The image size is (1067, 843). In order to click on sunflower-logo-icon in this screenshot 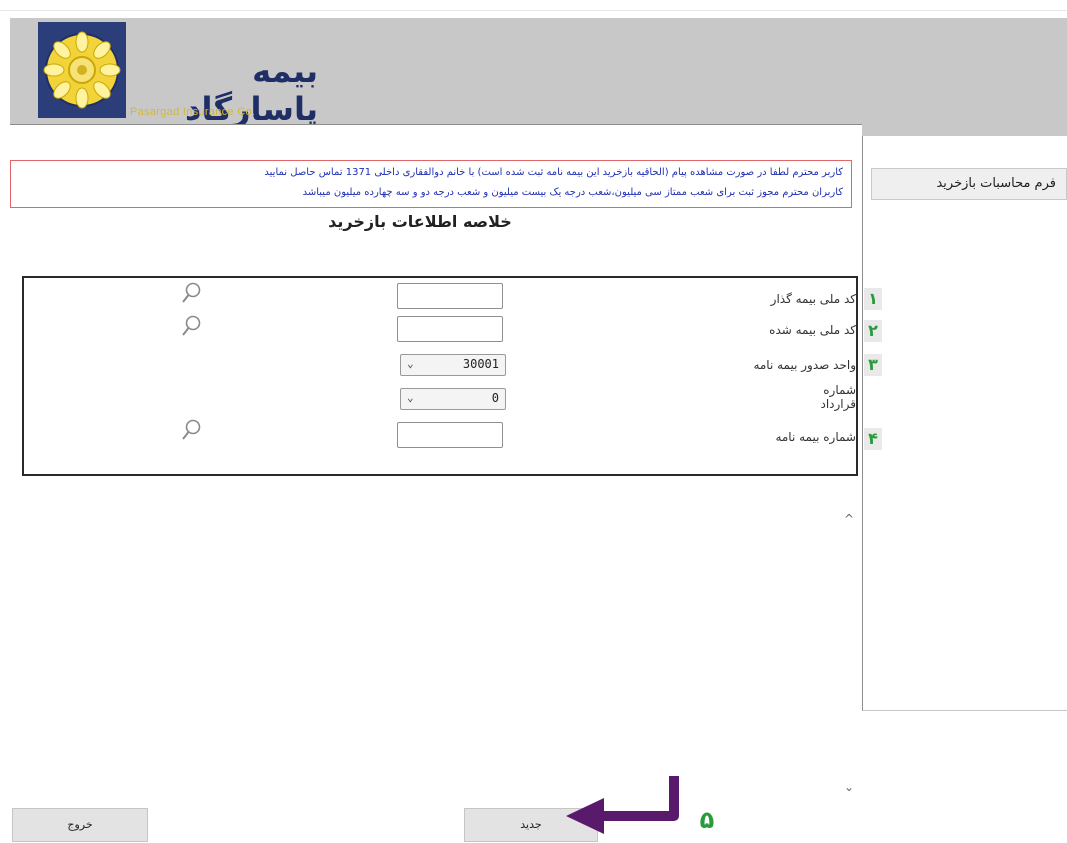, I will do `click(82, 70)`.